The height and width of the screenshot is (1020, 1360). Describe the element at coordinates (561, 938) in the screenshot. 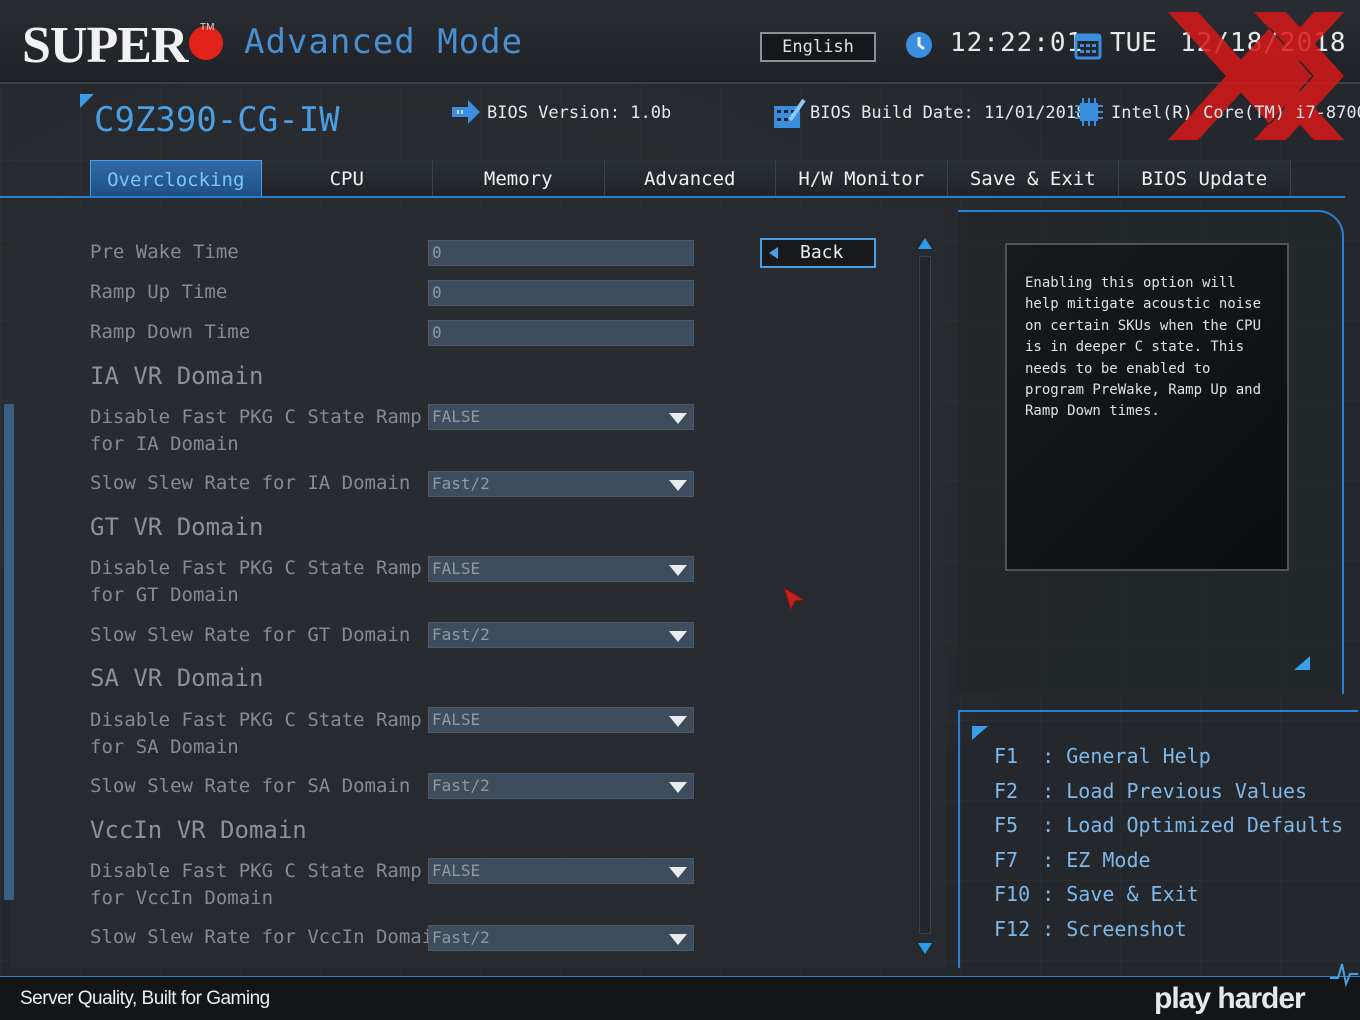

I see `vccin-slew-rate-select: Fast/2` at that location.